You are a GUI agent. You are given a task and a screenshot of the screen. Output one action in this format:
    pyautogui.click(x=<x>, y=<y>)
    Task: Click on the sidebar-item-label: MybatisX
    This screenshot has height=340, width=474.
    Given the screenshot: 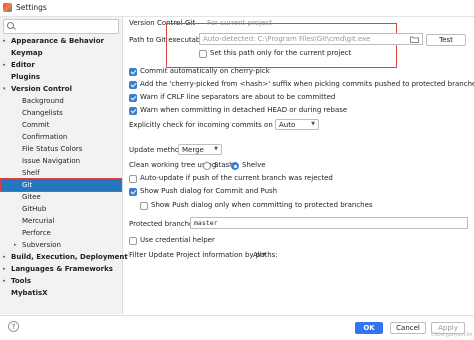 What is the action you would take?
    pyautogui.click(x=29, y=293)
    